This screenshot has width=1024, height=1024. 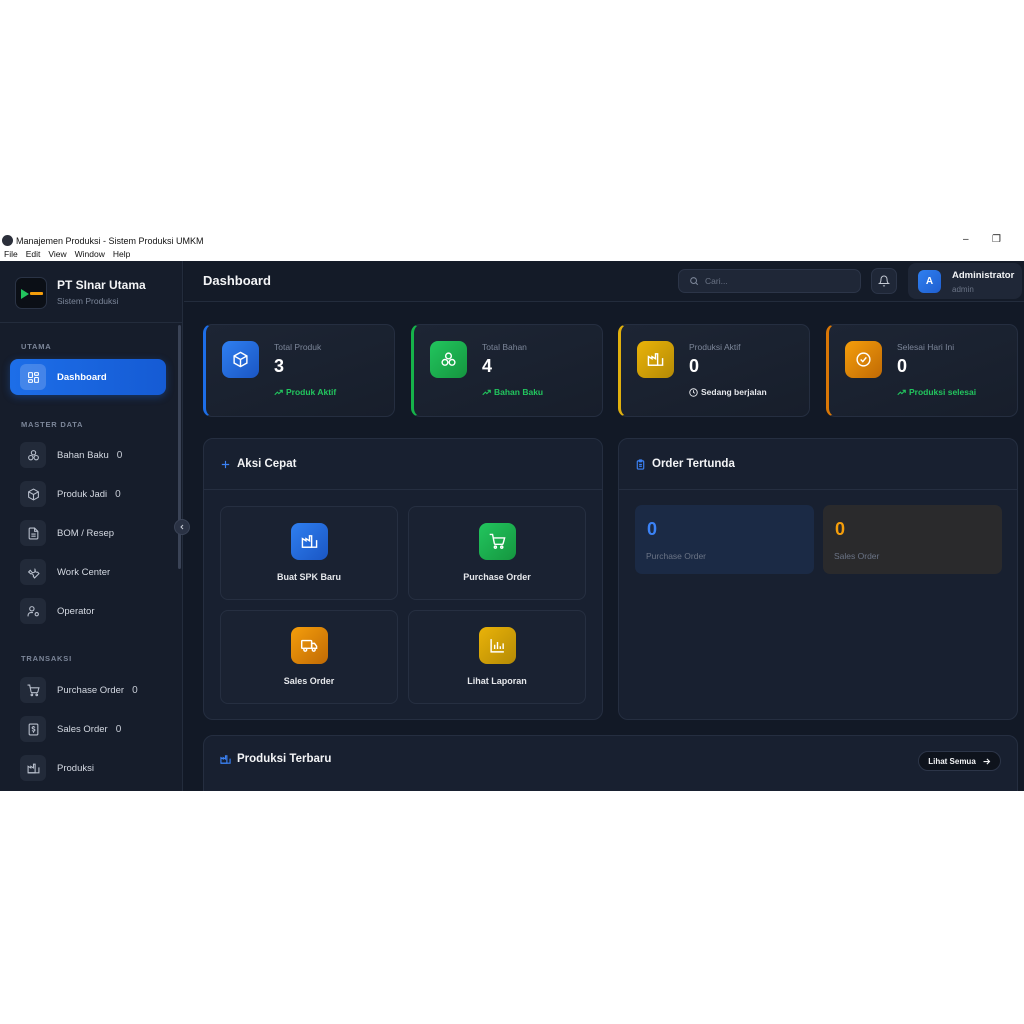 I want to click on sidebar-item-label: Sales Order, so click(x=82, y=729).